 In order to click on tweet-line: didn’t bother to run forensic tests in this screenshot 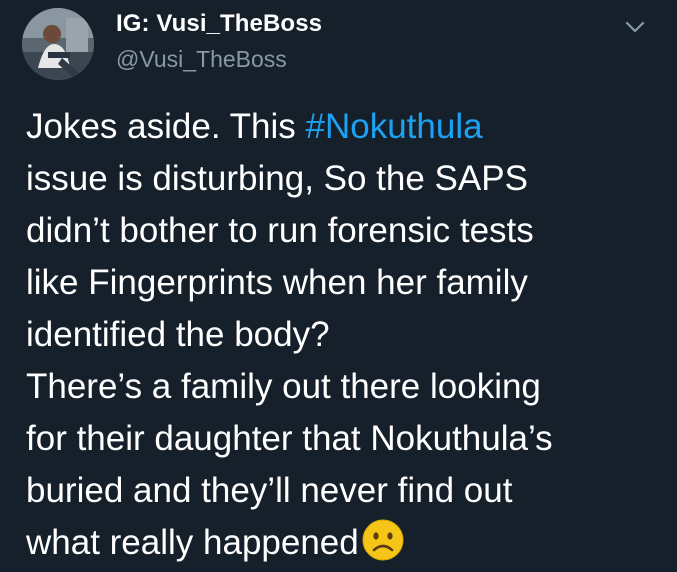, I will do `click(280, 230)`.